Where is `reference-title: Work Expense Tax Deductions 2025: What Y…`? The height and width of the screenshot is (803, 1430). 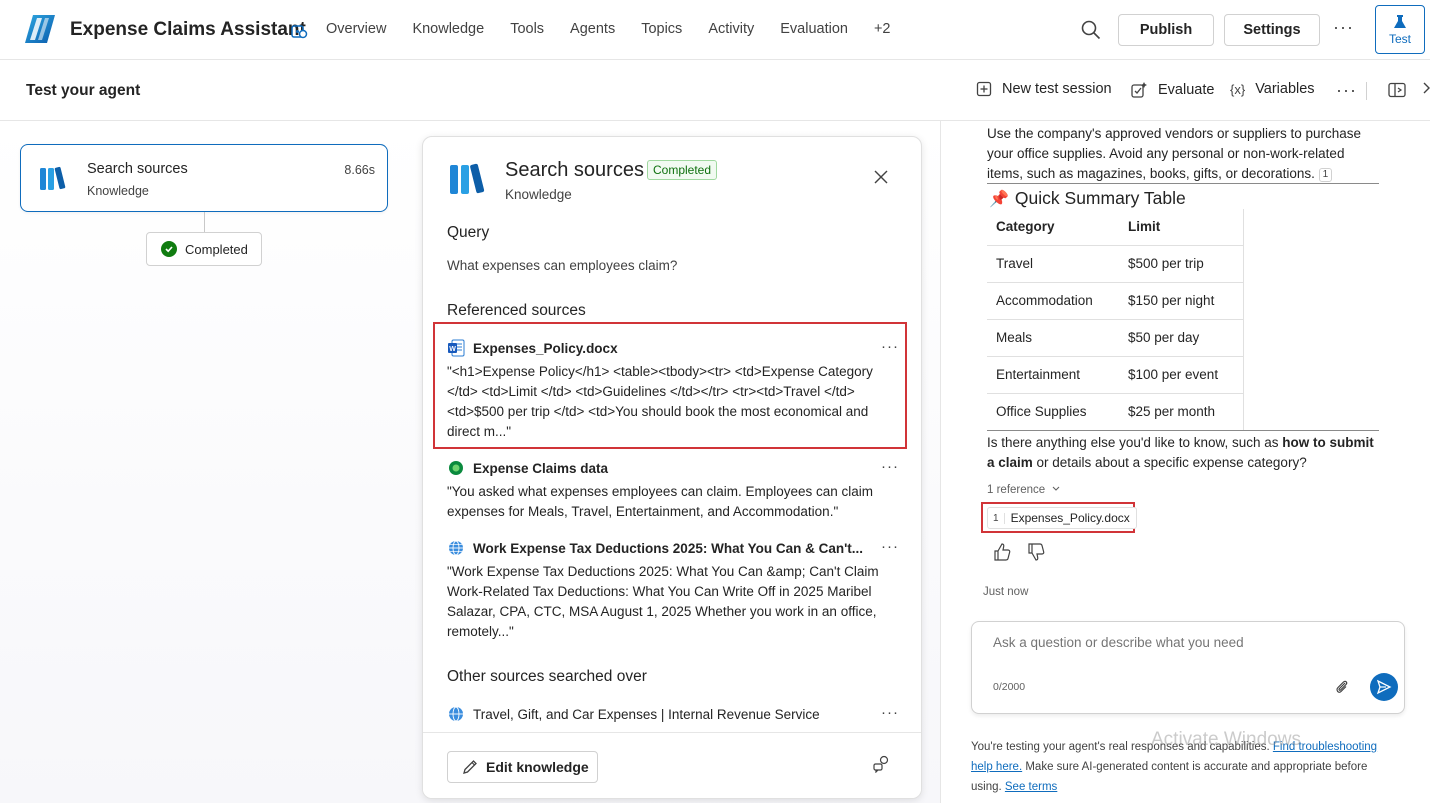 reference-title: Work Expense Tax Deductions 2025: What Y… is located at coordinates (668, 548).